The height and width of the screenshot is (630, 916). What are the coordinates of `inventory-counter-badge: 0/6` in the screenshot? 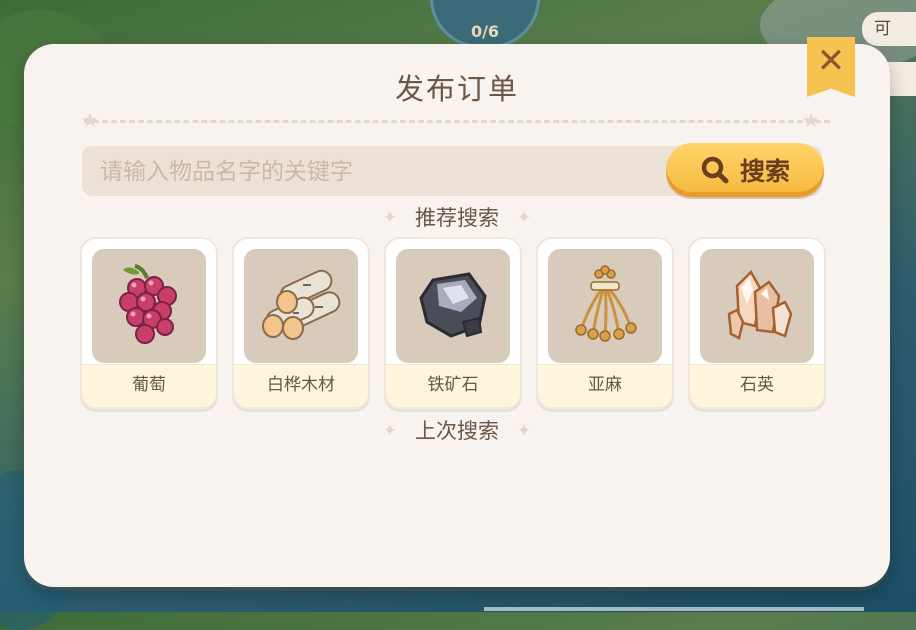 It's located at (485, 24).